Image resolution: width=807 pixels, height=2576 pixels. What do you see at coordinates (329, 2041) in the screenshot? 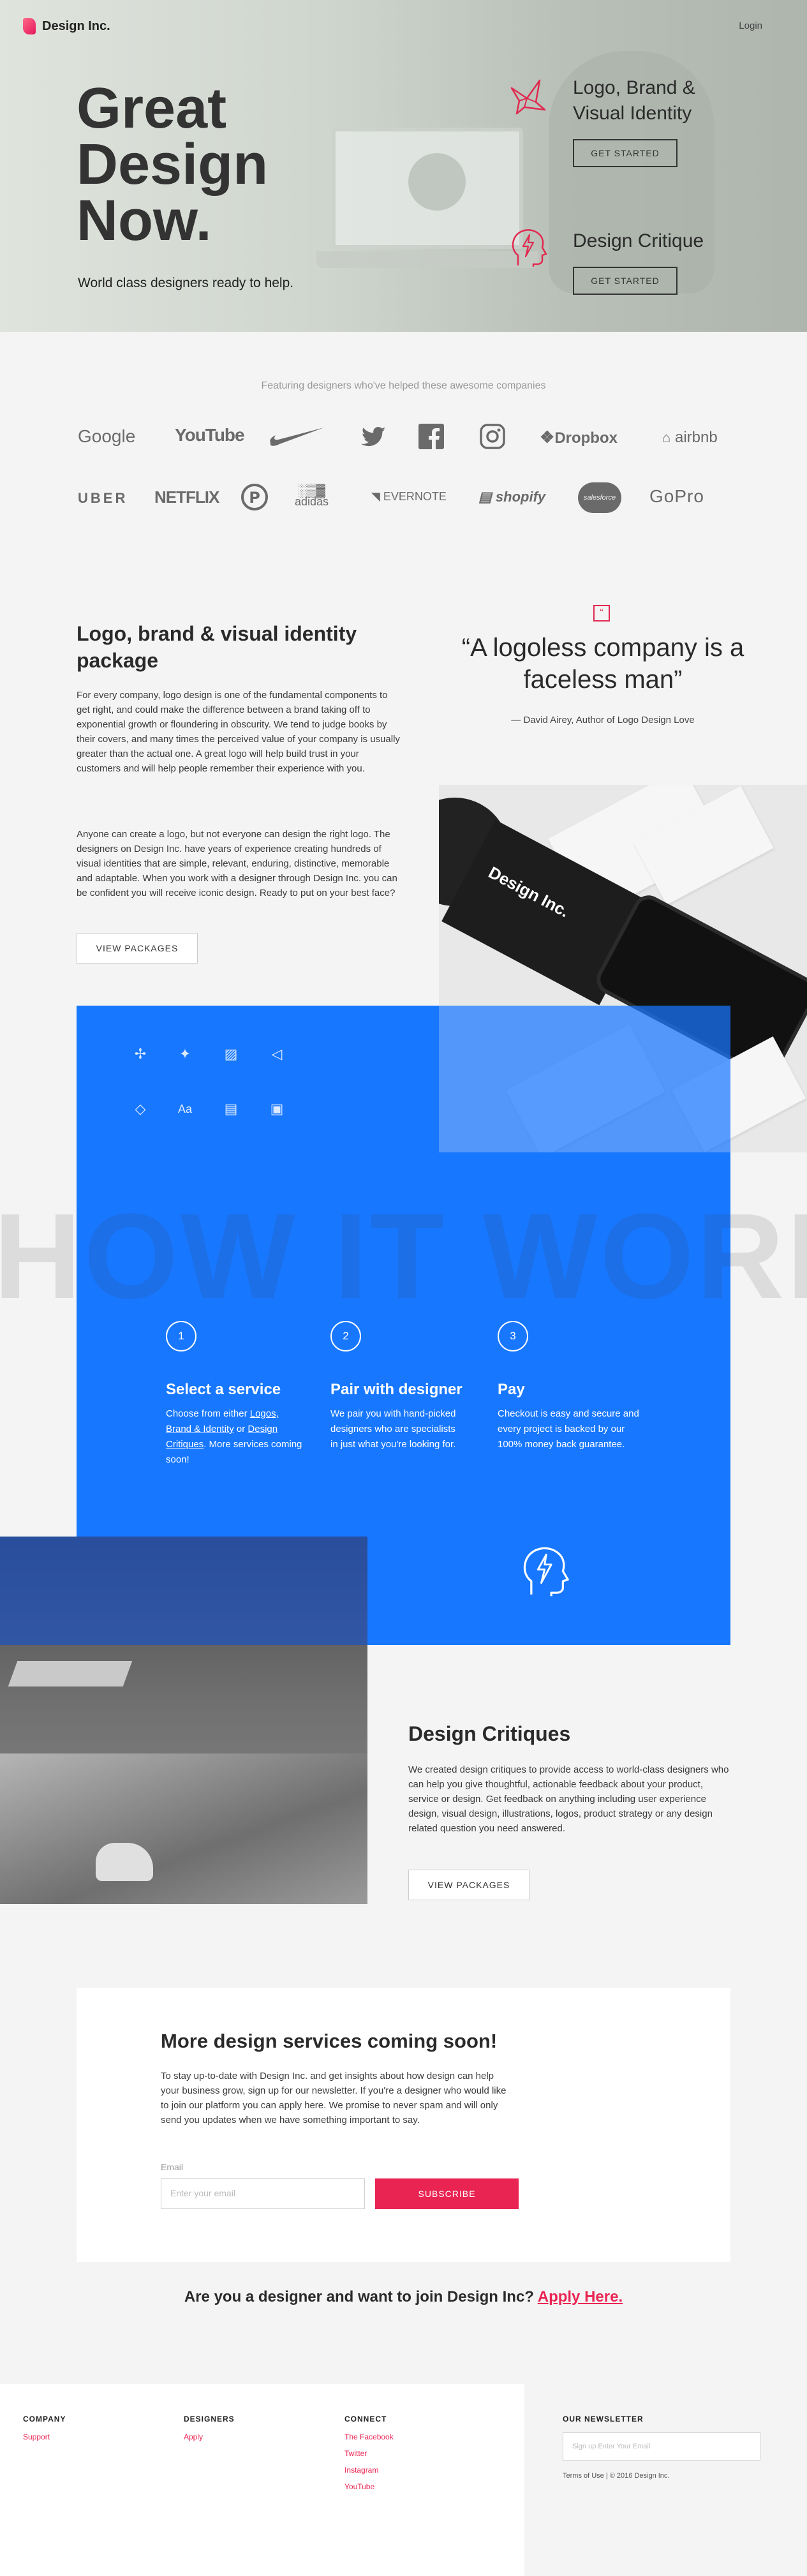
I see `newsletter-title: More design services coming soon!` at bounding box center [329, 2041].